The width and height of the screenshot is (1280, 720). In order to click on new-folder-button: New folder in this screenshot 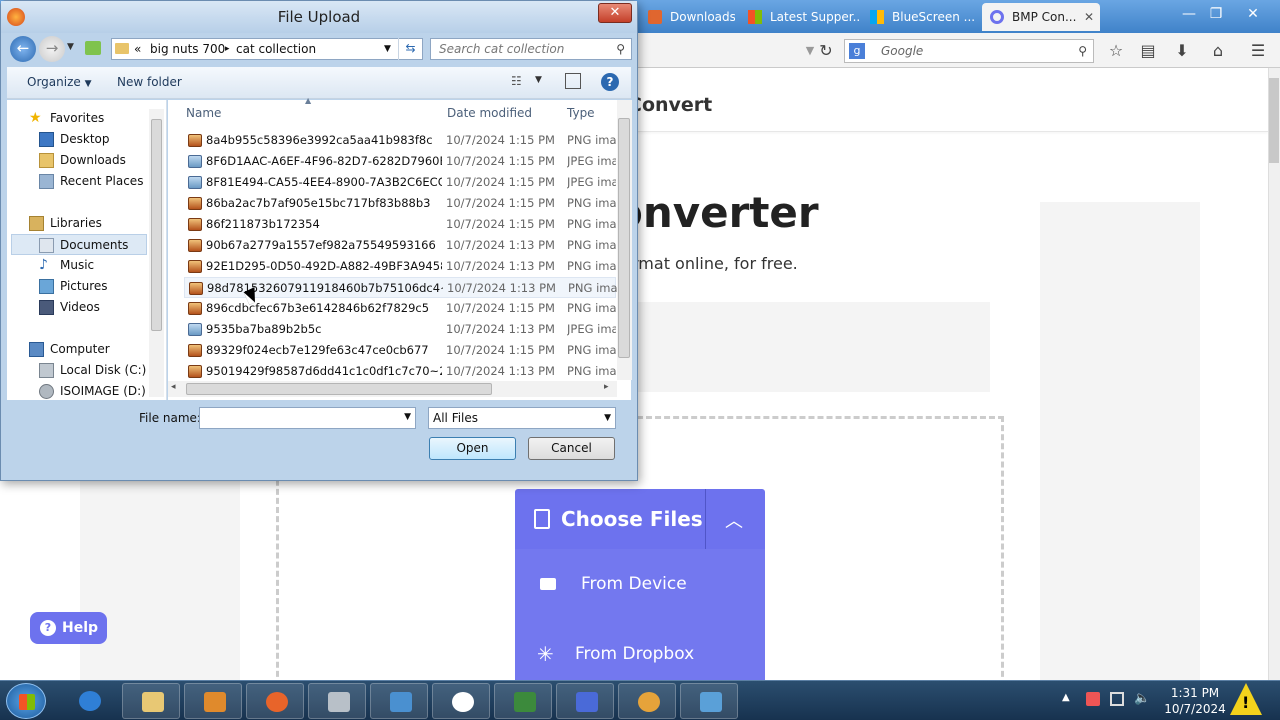, I will do `click(149, 82)`.